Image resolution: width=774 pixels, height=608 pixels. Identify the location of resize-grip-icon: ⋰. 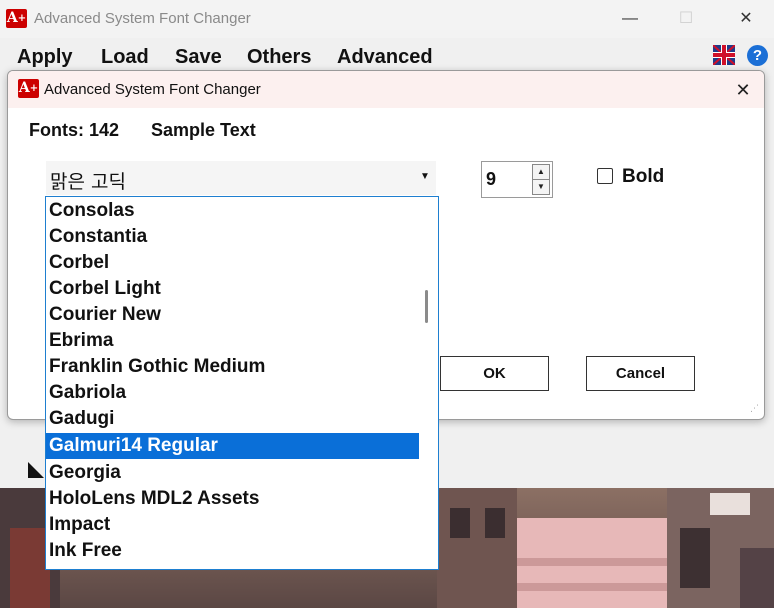
(756, 410).